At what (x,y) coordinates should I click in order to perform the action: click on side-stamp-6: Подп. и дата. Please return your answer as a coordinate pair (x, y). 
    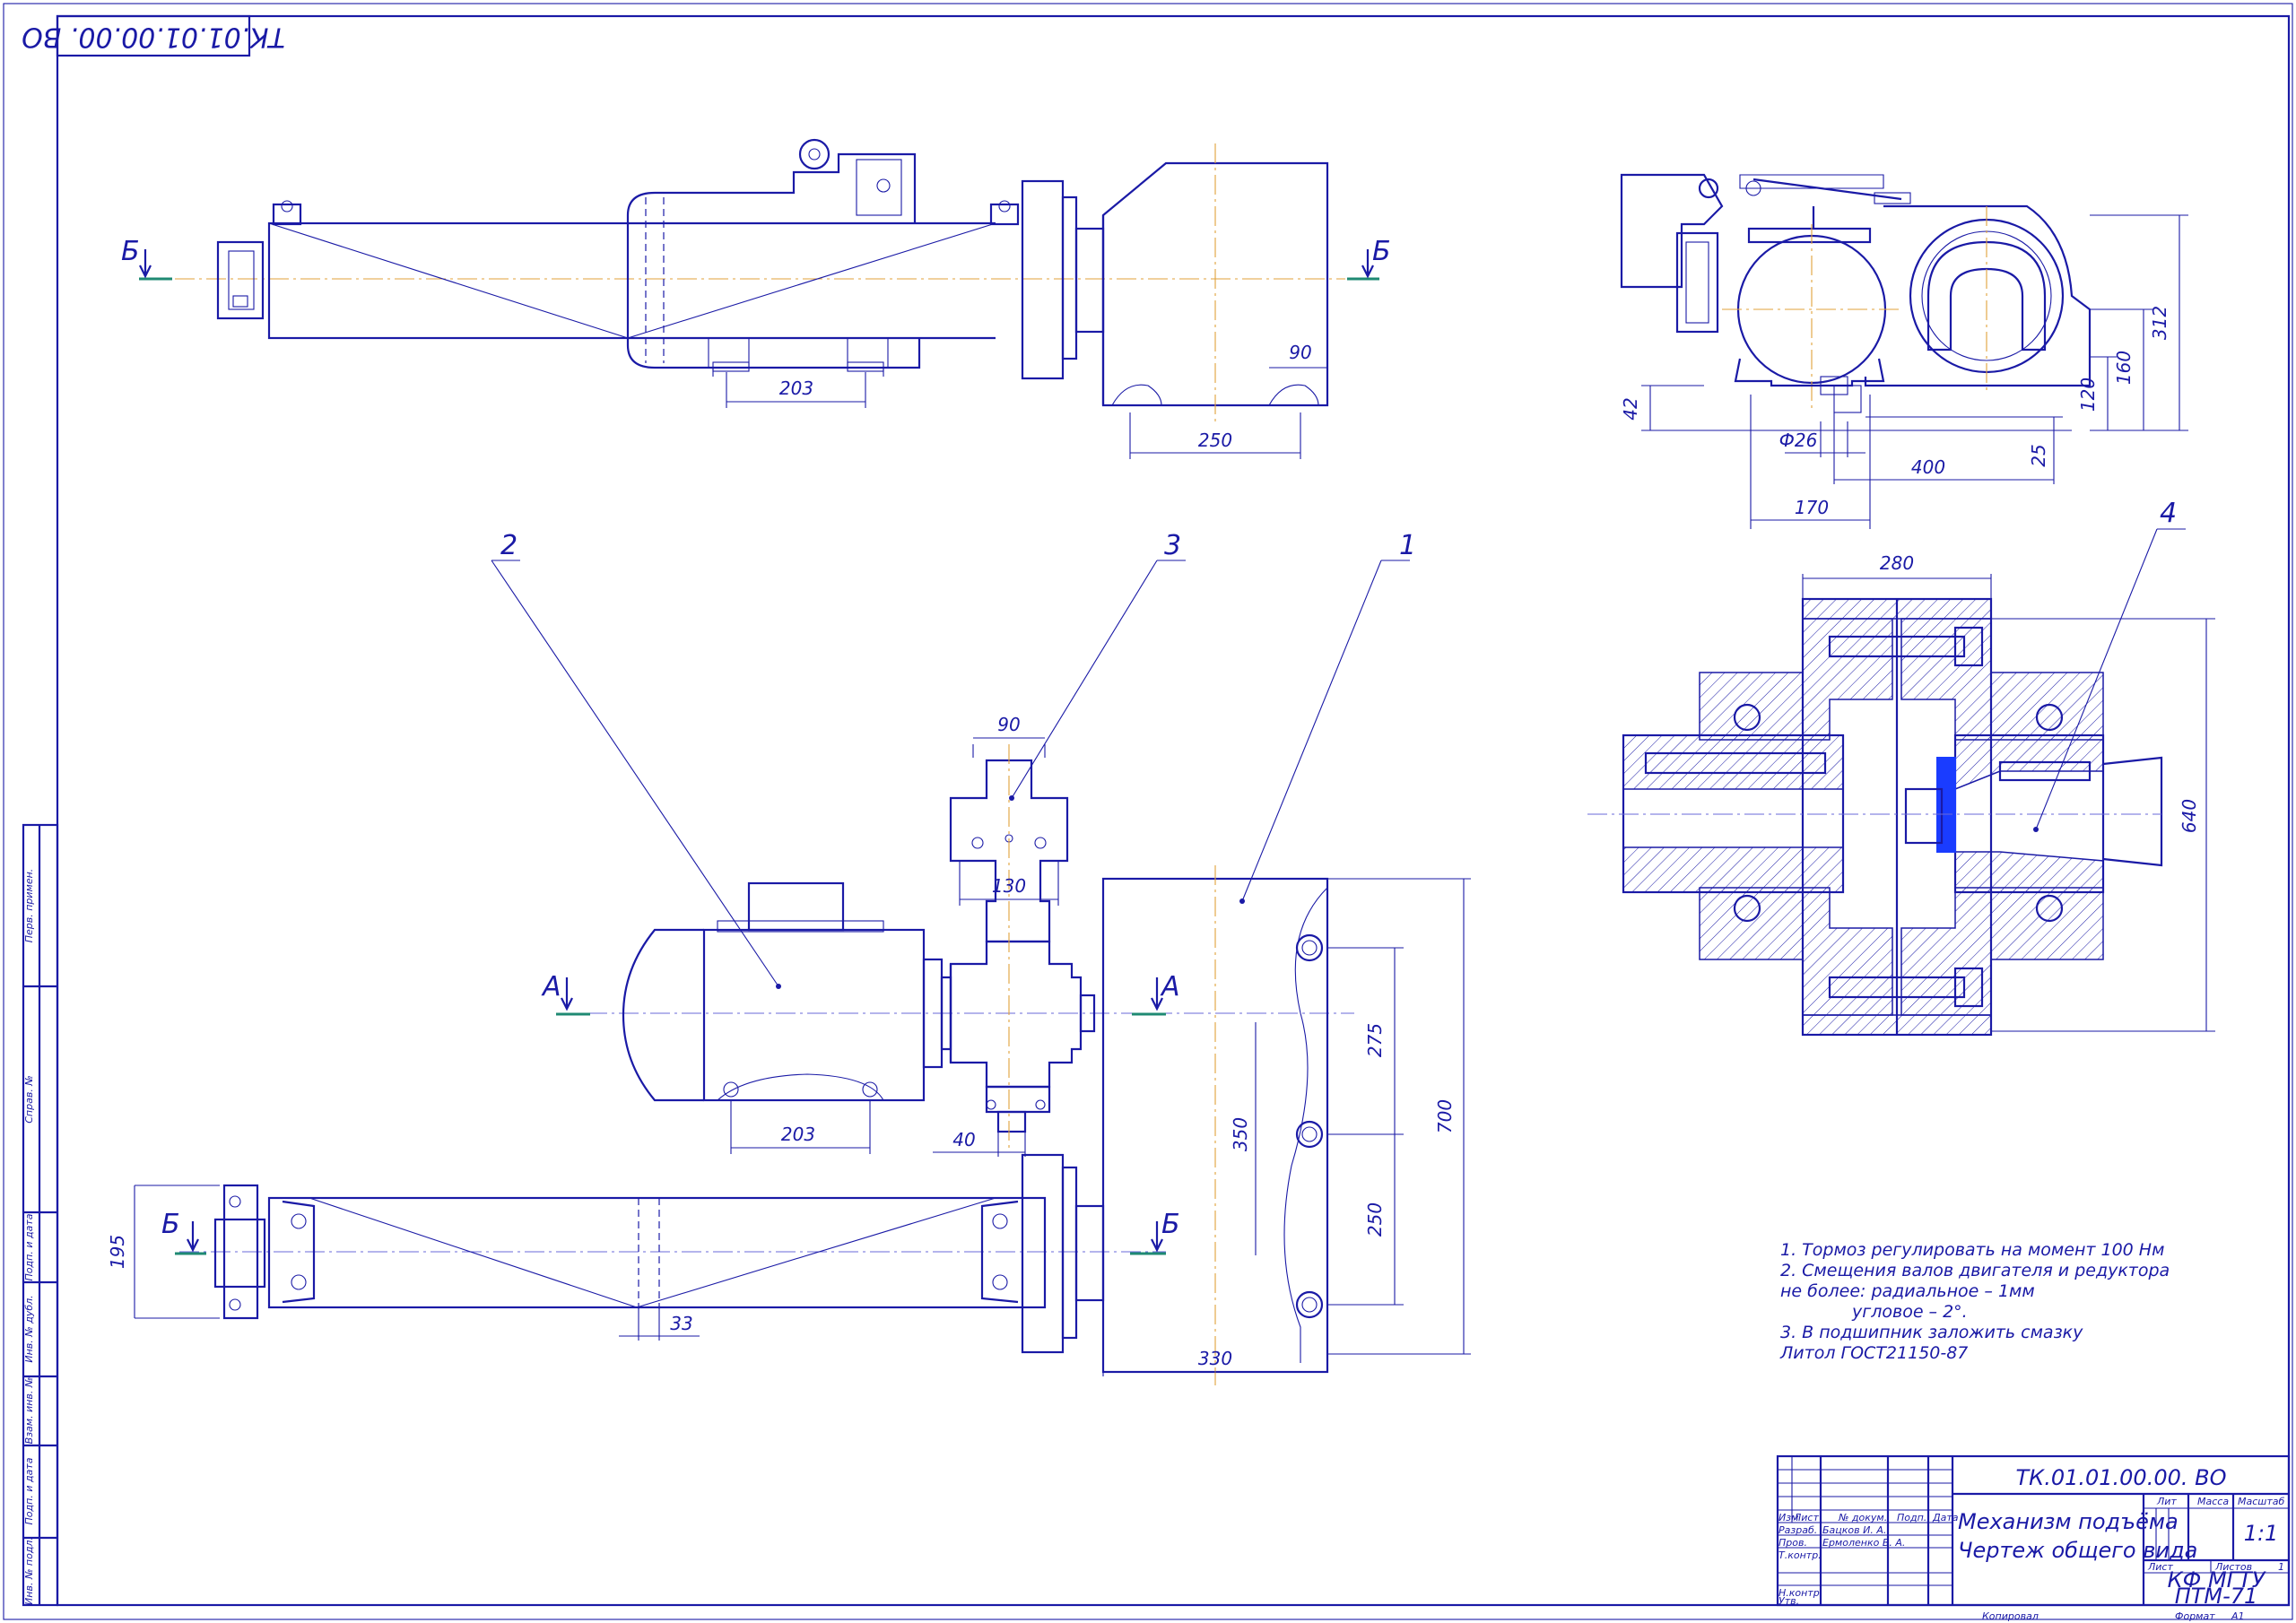
    Looking at the image, I should click on (29, 1490).